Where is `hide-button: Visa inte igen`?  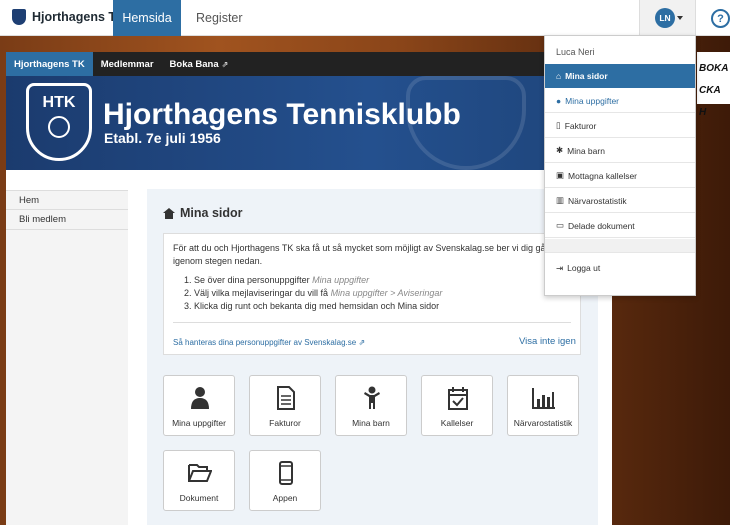 hide-button: Visa inte igen is located at coordinates (547, 341).